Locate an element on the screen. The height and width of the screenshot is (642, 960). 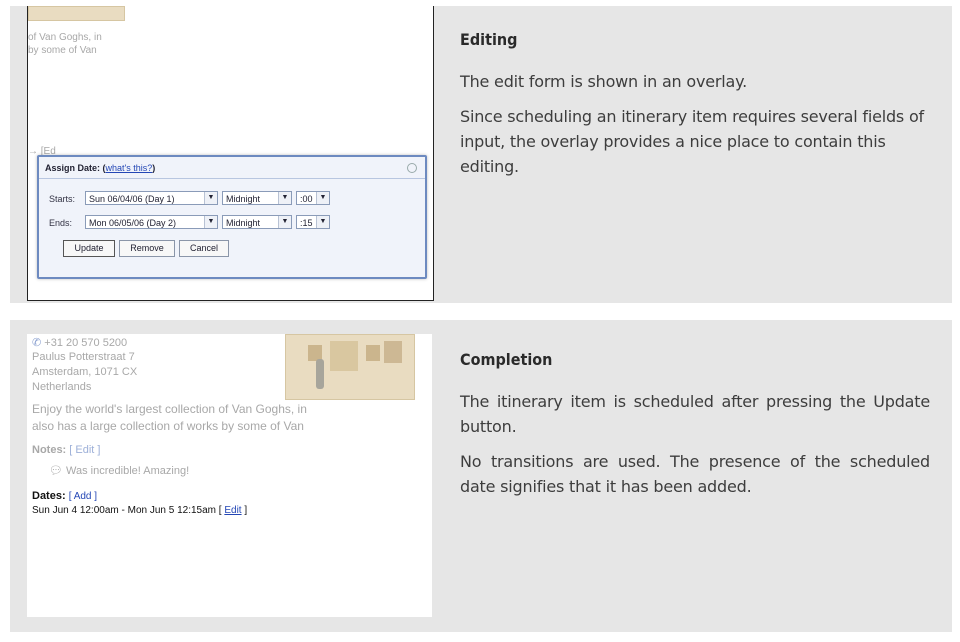
close-icon is located at coordinates (412, 168).